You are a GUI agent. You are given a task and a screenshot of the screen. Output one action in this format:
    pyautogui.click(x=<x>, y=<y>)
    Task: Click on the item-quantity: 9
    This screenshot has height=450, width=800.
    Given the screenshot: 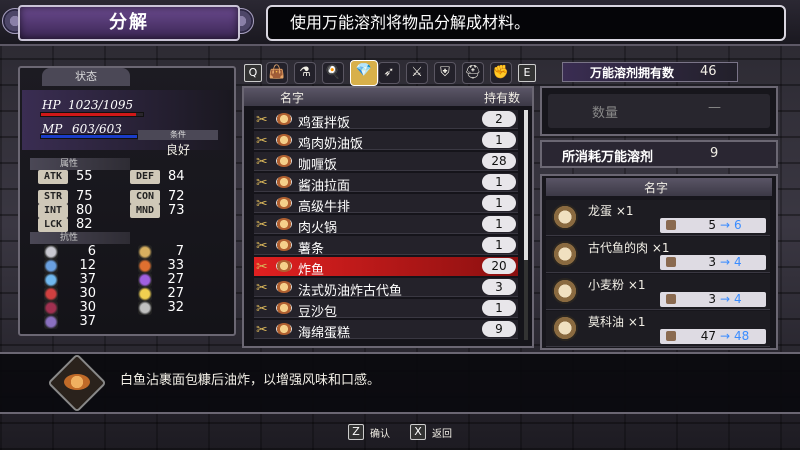 What is the action you would take?
    pyautogui.click(x=499, y=329)
    